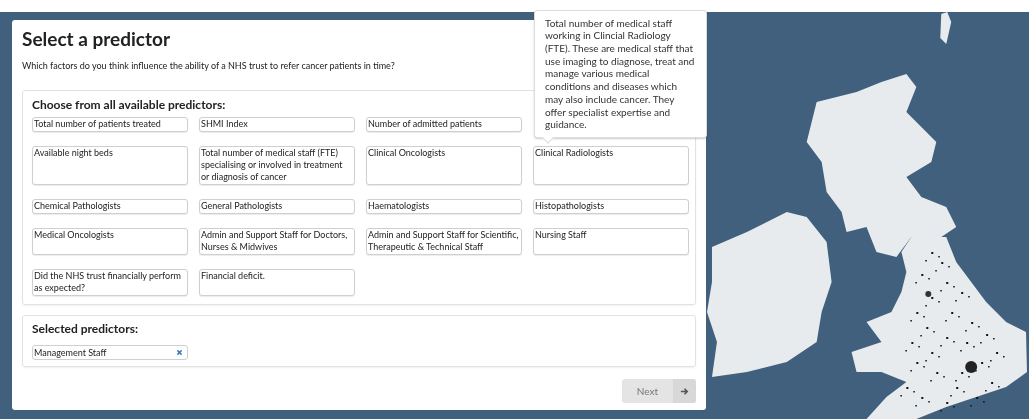  I want to click on predictor-option: SHMI Index, so click(277, 124).